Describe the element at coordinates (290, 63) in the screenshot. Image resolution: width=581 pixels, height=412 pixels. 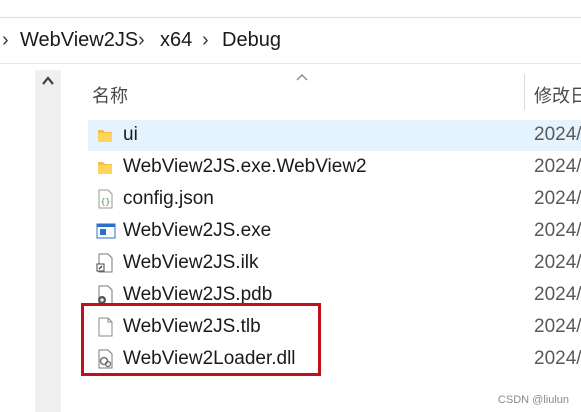
I see `address-divider` at that location.